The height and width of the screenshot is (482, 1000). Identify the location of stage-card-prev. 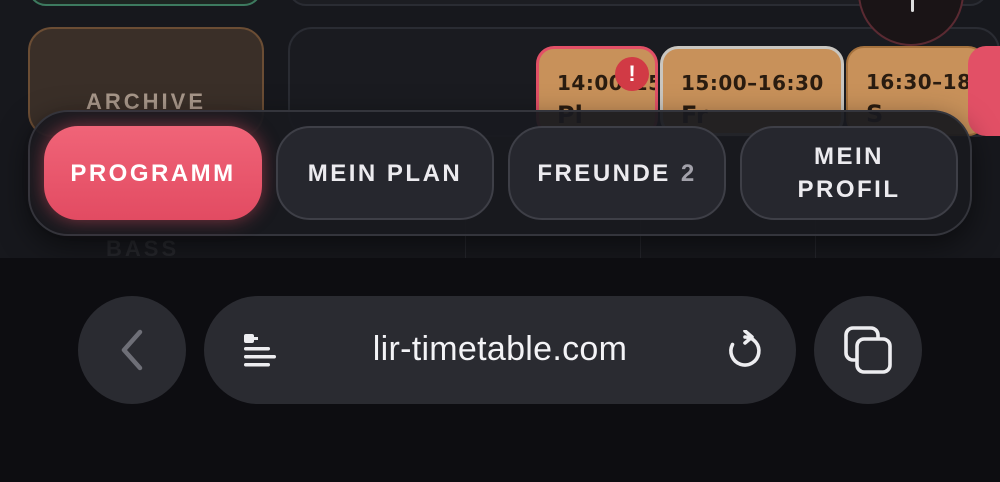
(145, 3).